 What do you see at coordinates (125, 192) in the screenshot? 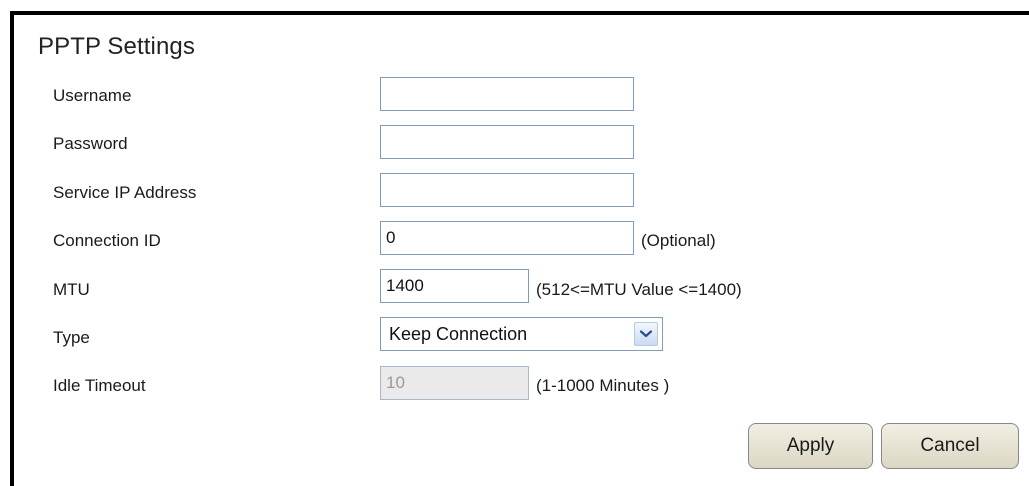
I see `service-ip-label: Service IP Address` at bounding box center [125, 192].